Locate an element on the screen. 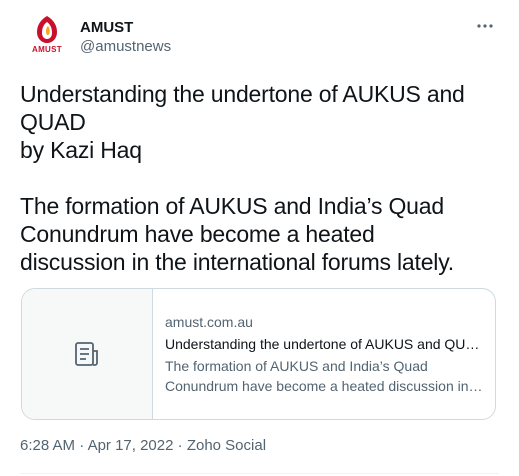 The image size is (519, 476). tweet-text-line: QUAD is located at coordinates (53, 122).